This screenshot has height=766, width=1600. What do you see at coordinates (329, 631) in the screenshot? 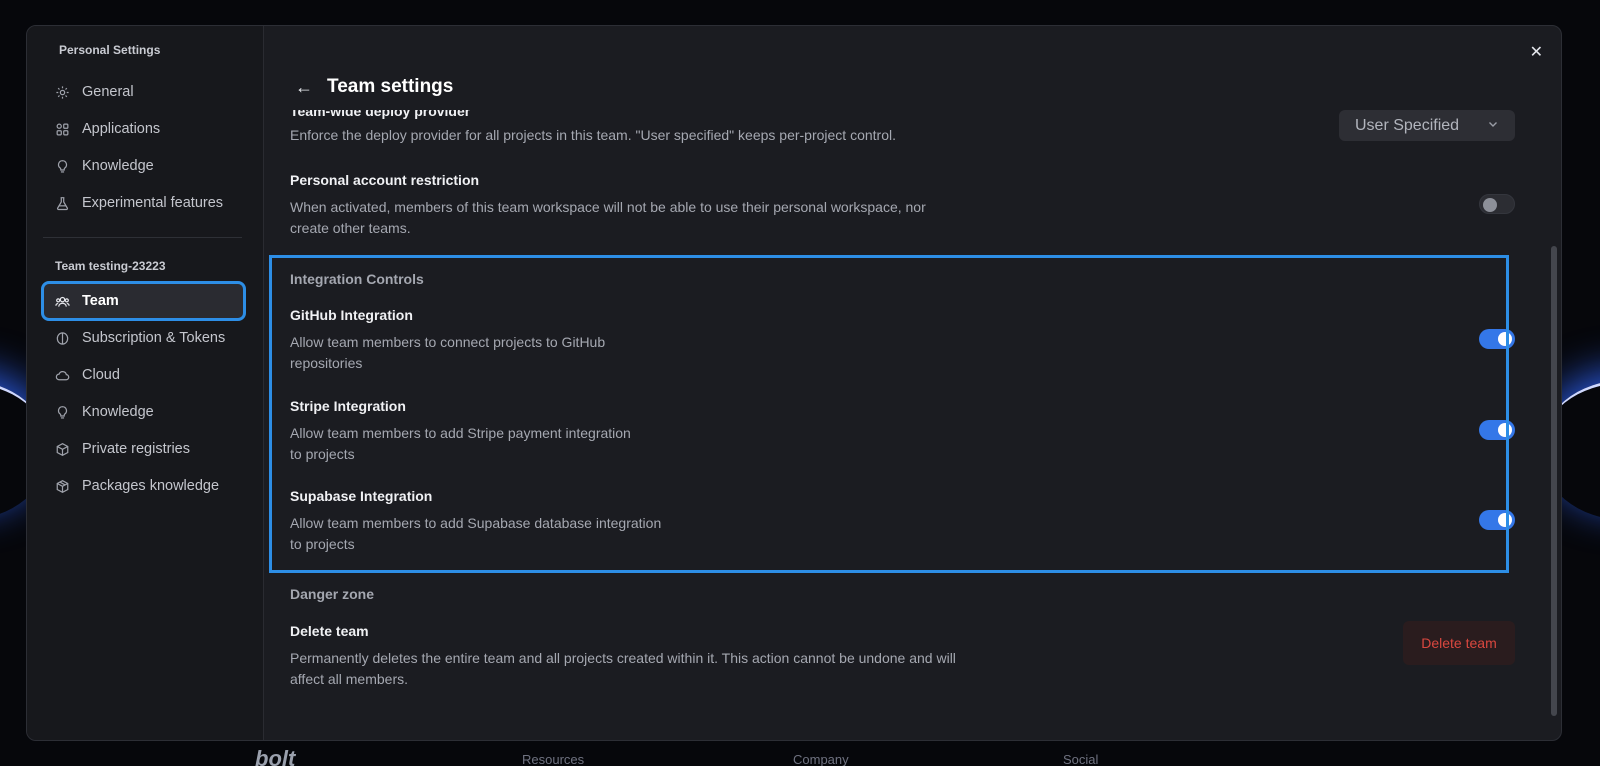
I see `delete-team-title: Delete team` at bounding box center [329, 631].